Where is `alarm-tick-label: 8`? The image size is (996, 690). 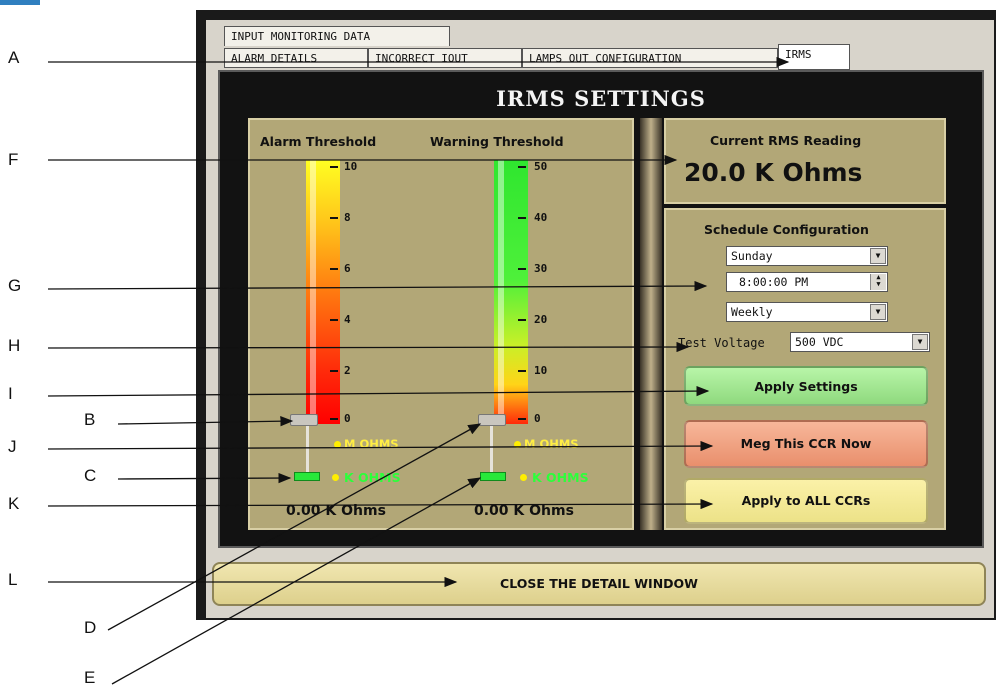
alarm-tick-label: 8 is located at coordinates (347, 217).